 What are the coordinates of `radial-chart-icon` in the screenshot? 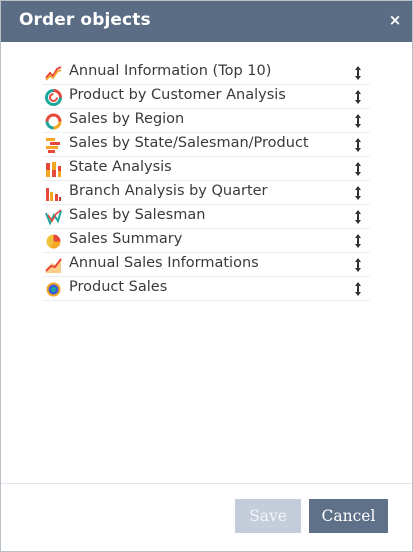 It's located at (53, 289).